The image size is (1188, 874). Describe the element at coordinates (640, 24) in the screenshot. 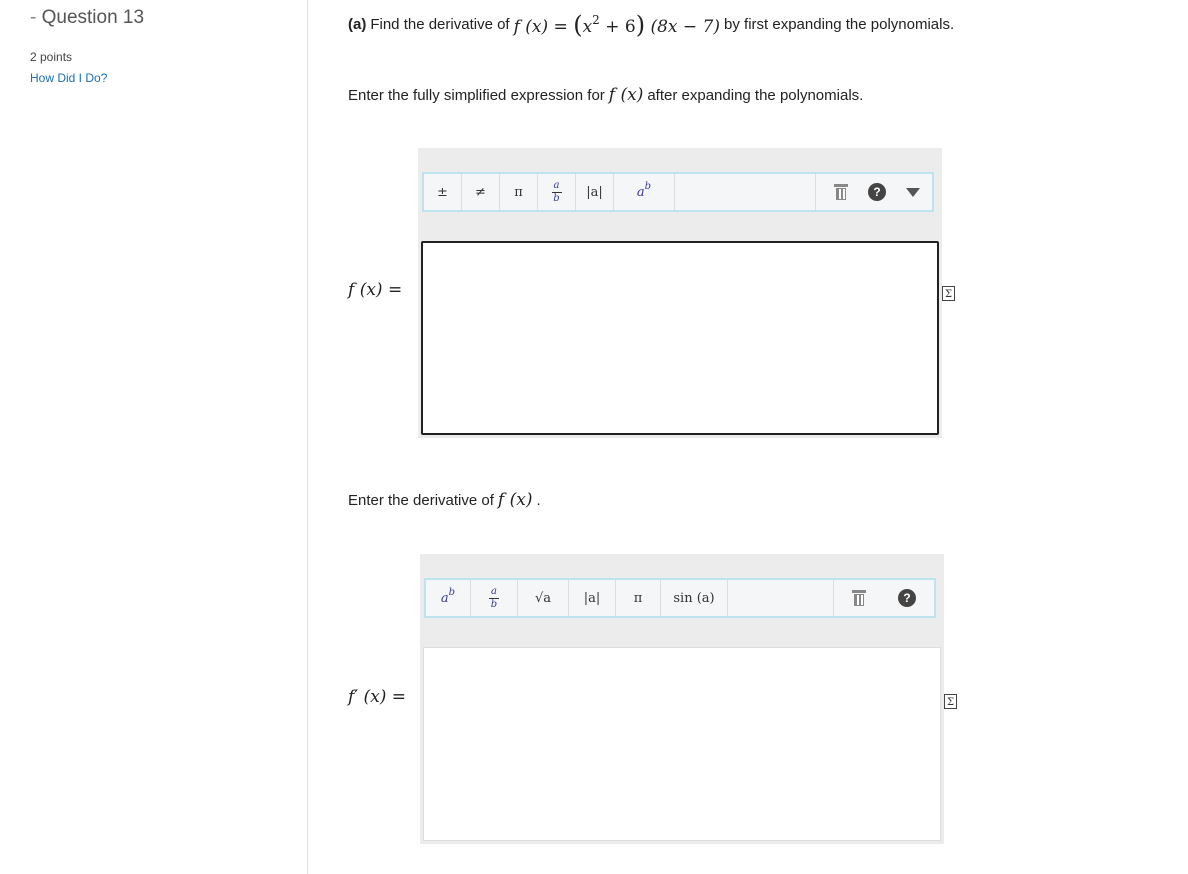

I see `expr-close-paren: )` at that location.